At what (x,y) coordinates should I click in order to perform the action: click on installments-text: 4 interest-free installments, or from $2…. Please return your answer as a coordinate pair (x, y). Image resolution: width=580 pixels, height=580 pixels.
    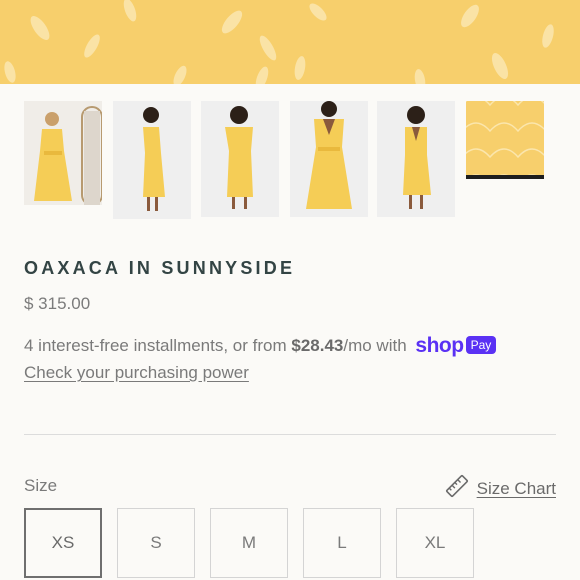
    Looking at the image, I should click on (260, 346).